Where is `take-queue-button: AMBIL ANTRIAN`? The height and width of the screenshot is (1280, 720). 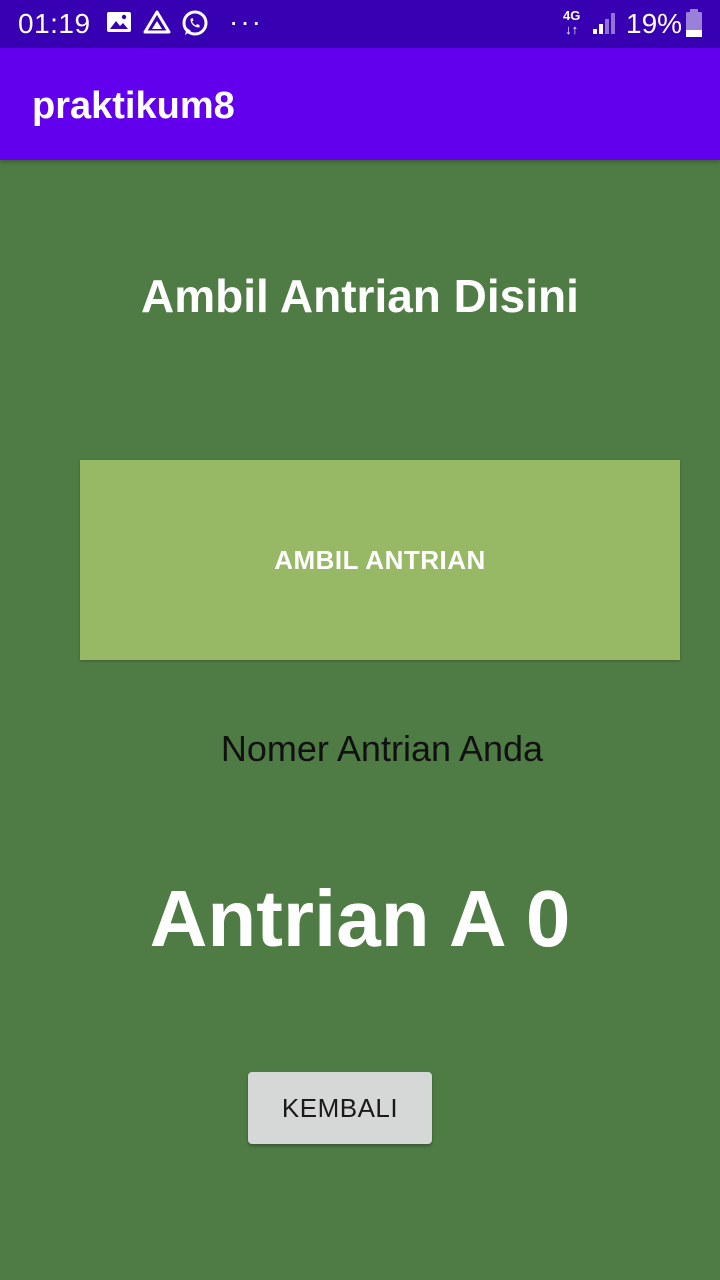
take-queue-button: AMBIL ANTRIAN is located at coordinates (380, 560).